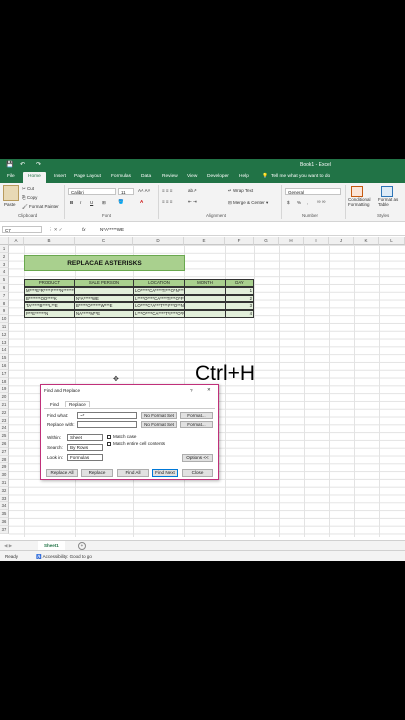  I want to click on paste-button: Paste, so click(10, 204).